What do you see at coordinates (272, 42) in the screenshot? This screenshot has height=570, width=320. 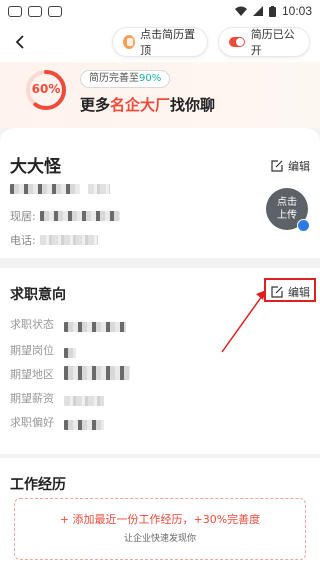 I see `resume-public-label: 简历已公开` at bounding box center [272, 42].